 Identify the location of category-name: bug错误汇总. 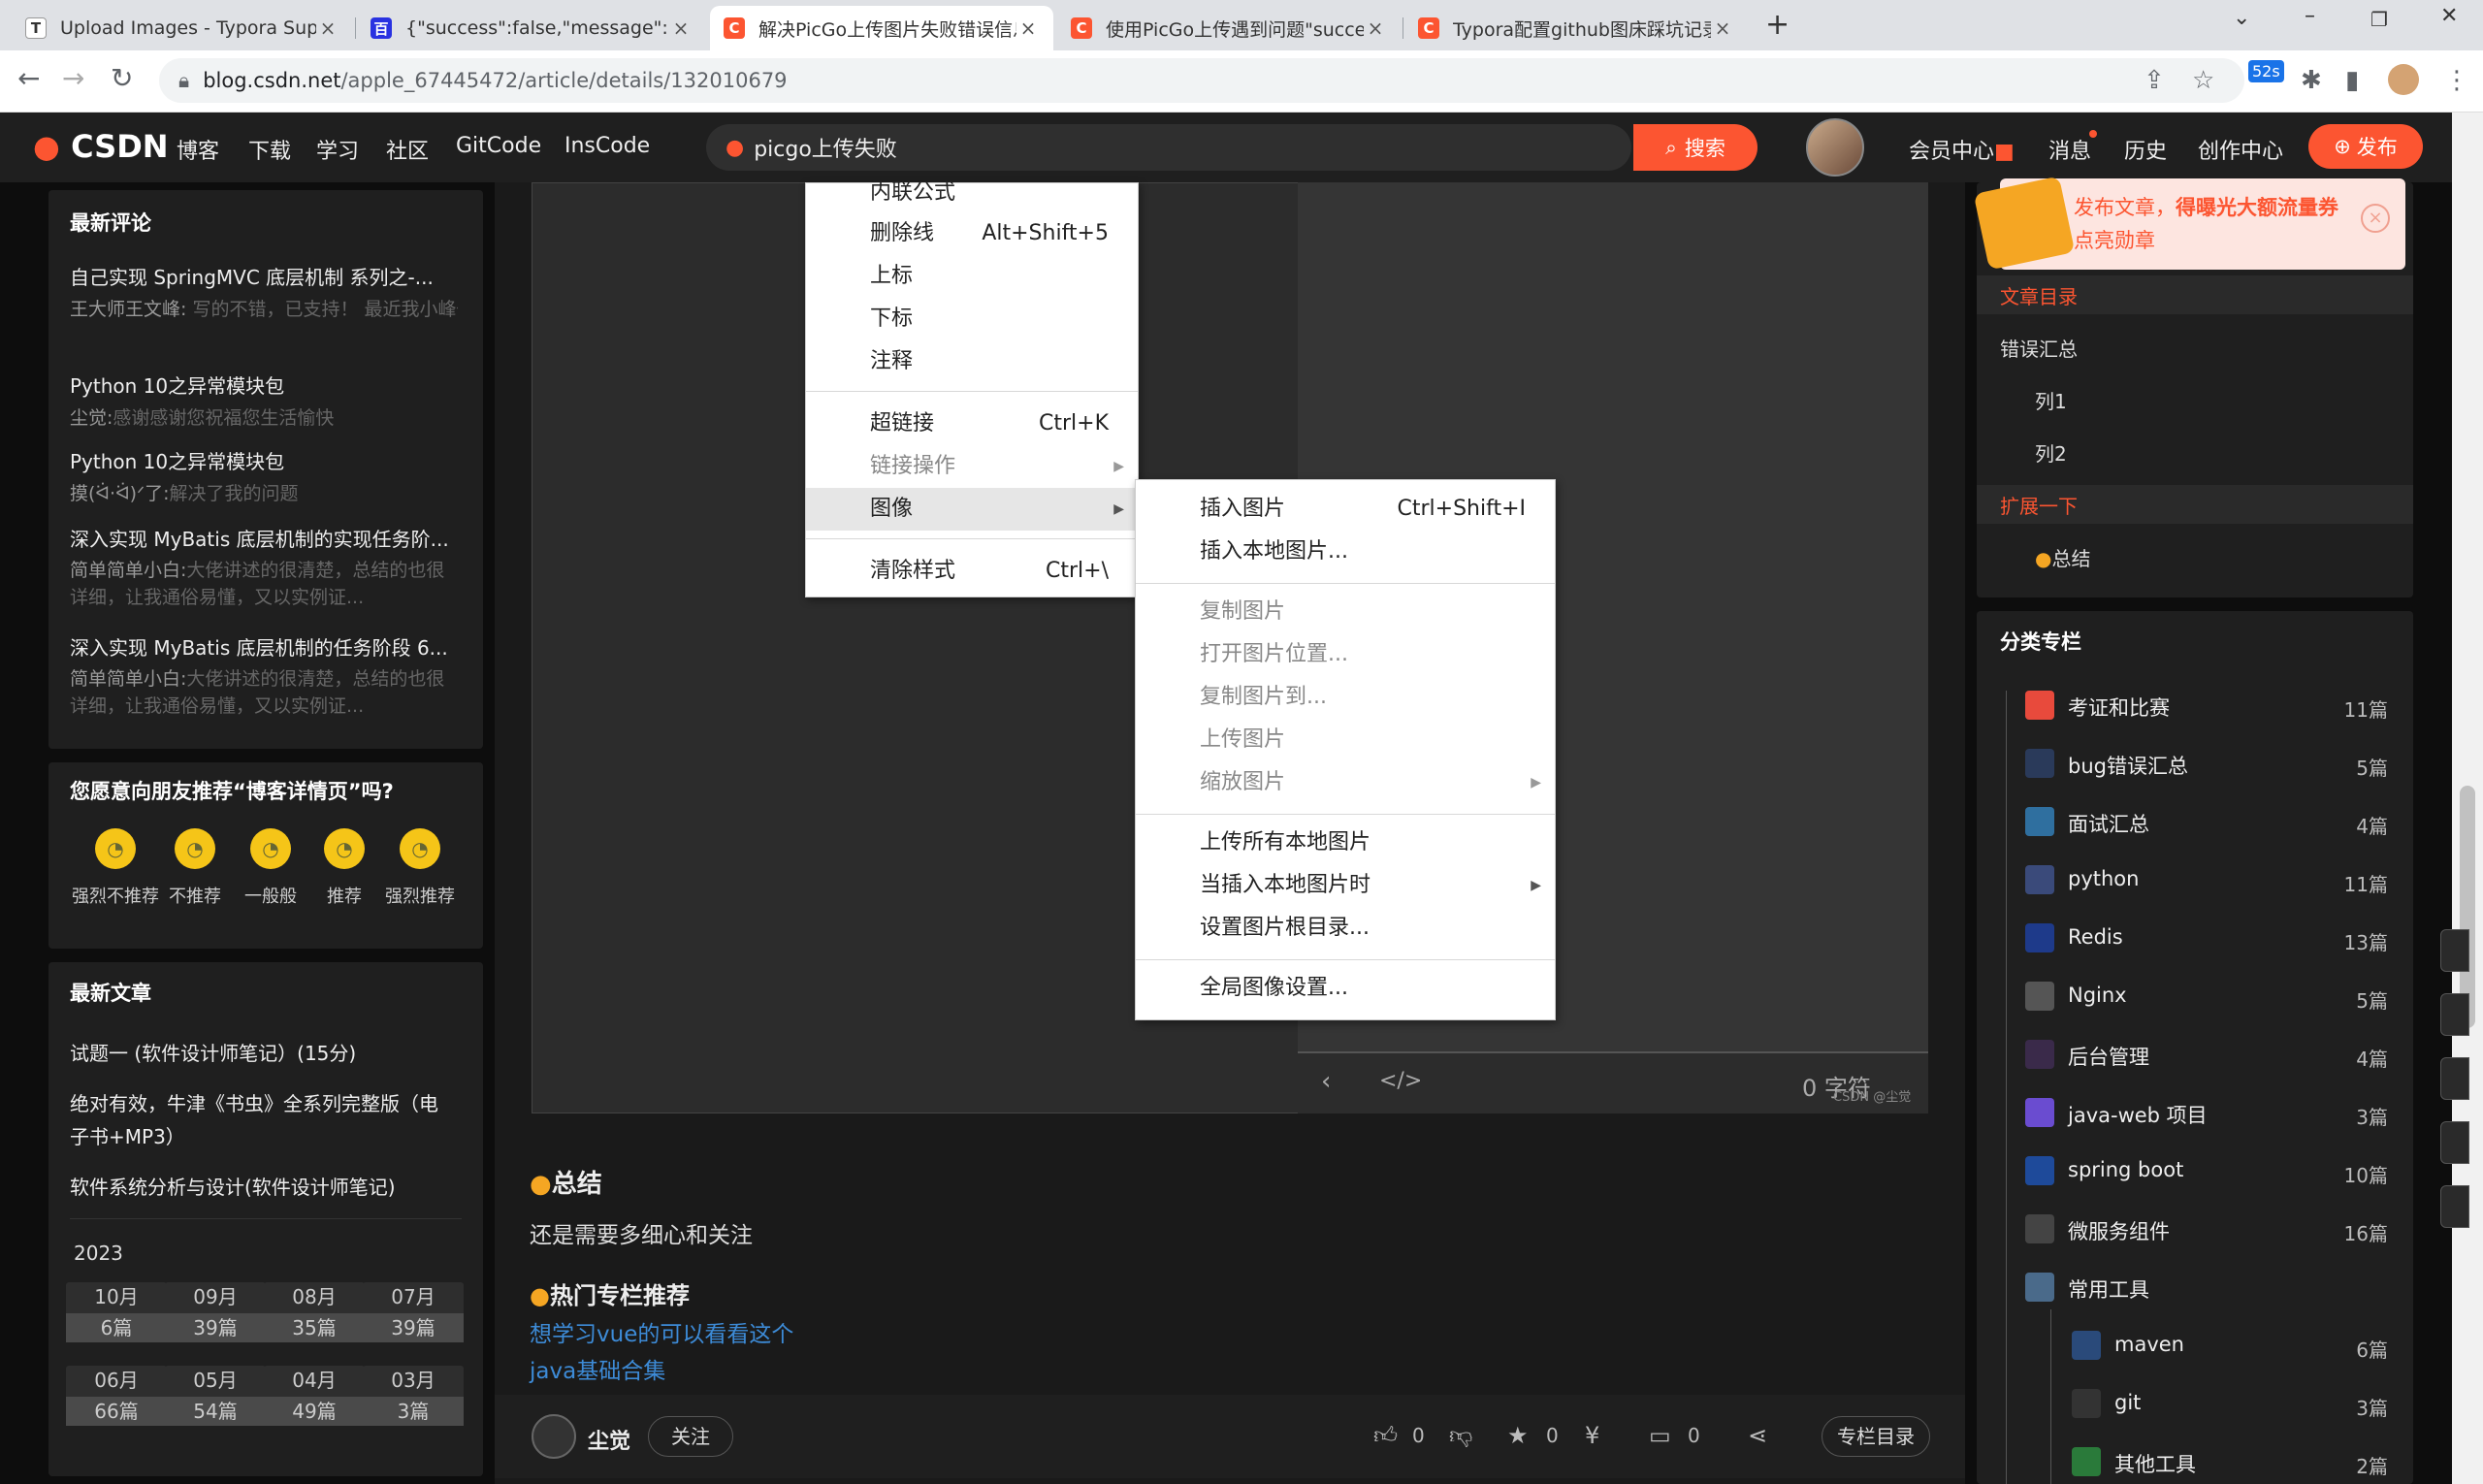
(2128, 765).